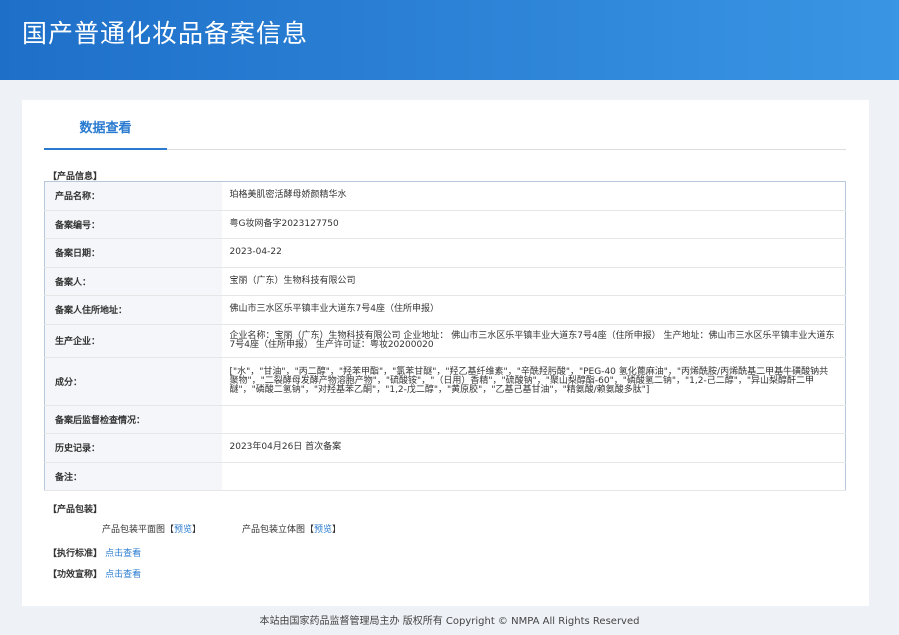 The image size is (899, 635). I want to click on row-label: 备案人住所地址：, so click(133, 310).